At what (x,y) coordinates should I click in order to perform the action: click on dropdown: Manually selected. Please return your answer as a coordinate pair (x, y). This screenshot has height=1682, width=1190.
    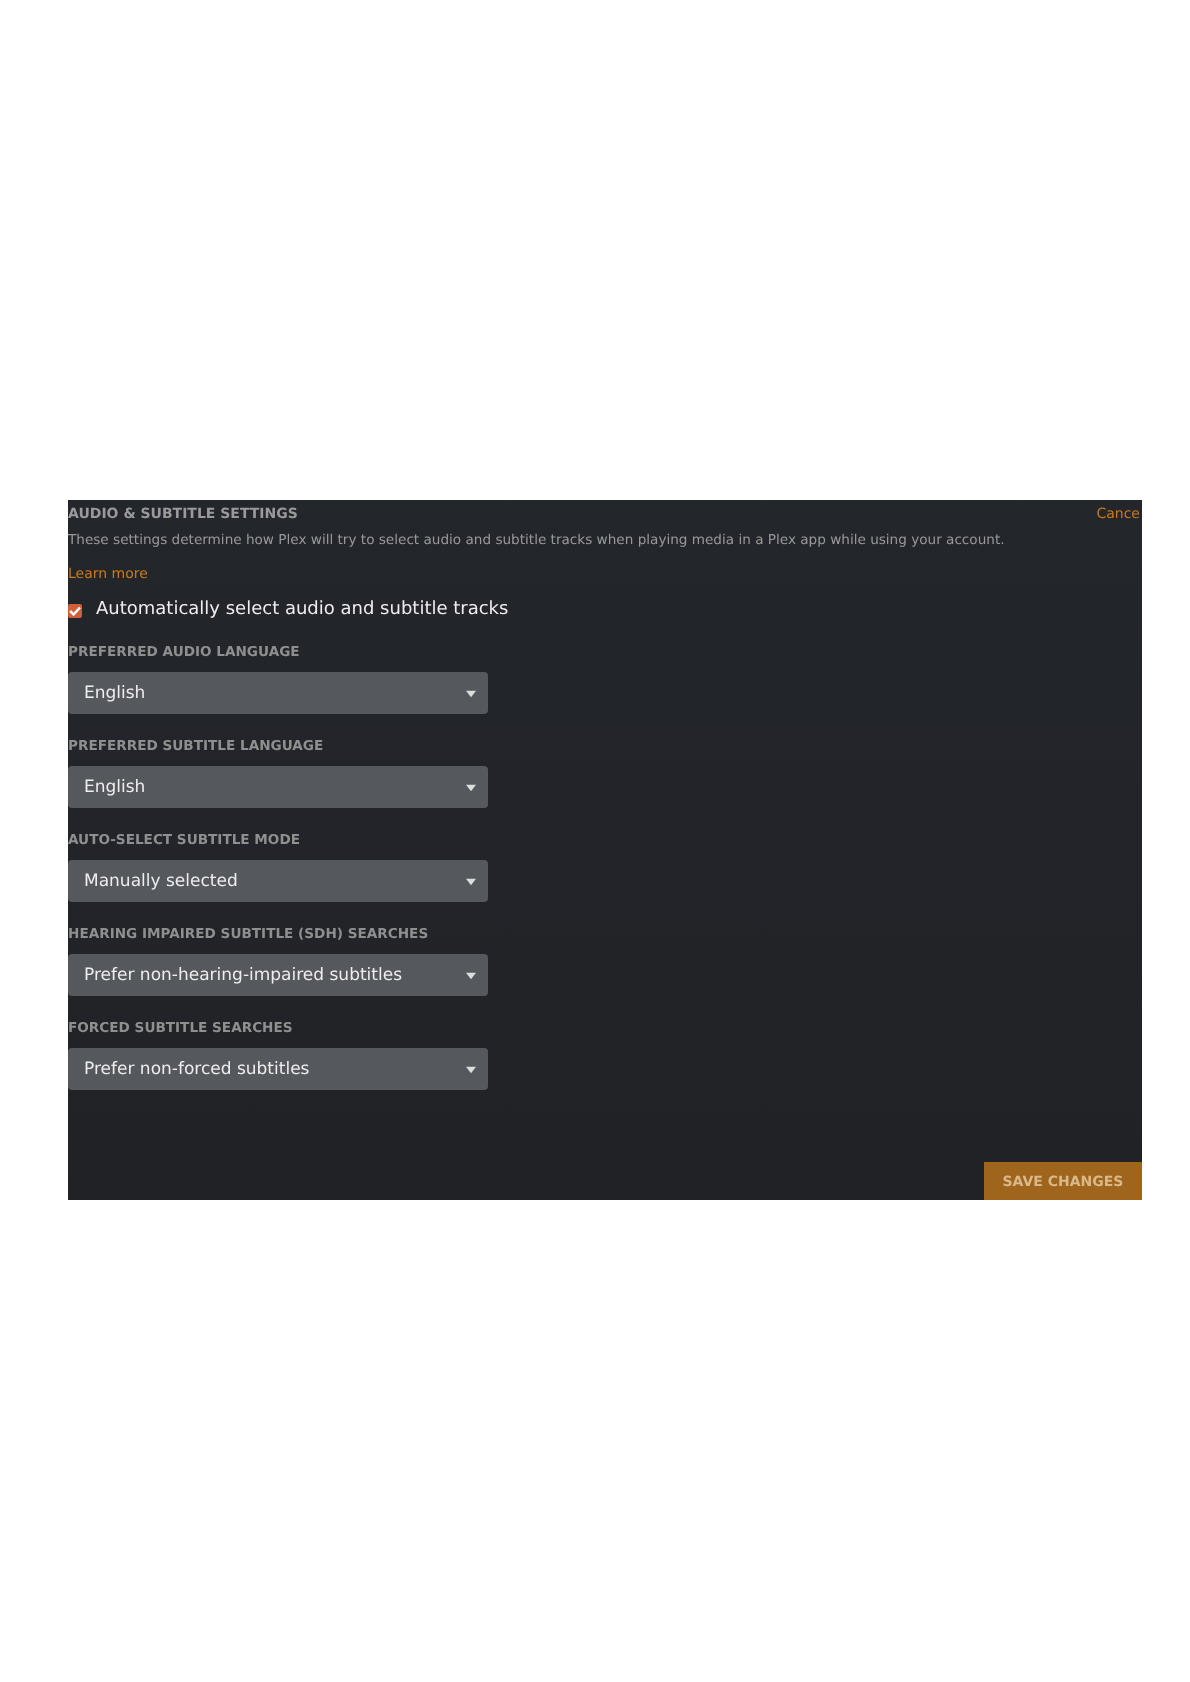
    Looking at the image, I should click on (278, 881).